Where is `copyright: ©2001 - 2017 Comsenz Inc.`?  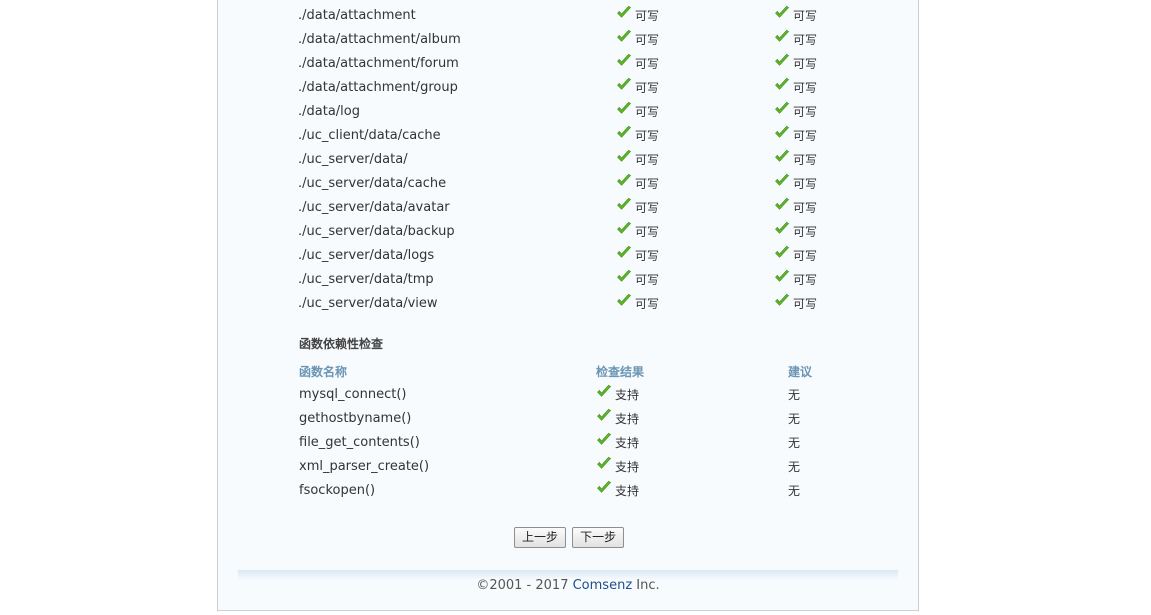
copyright: ©2001 - 2017 Comsenz Inc. is located at coordinates (568, 585).